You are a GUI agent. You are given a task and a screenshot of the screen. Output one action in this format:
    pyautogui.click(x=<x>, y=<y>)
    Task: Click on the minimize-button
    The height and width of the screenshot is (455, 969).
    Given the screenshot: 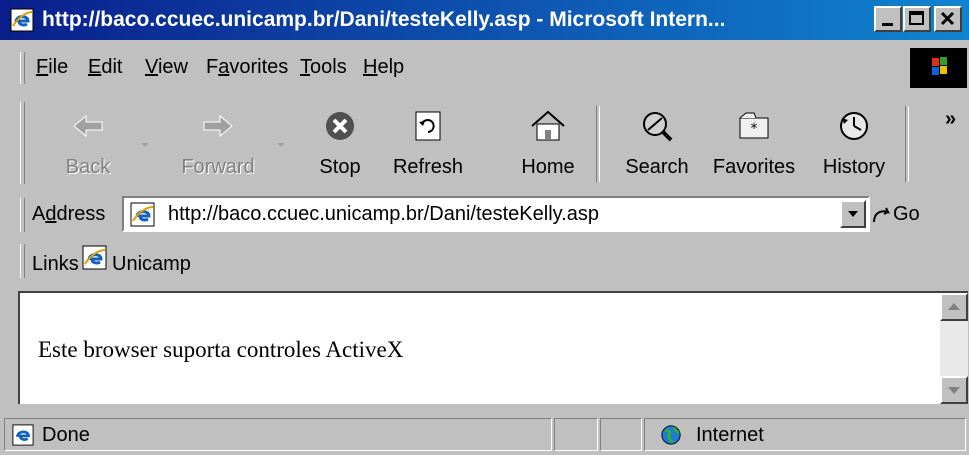 What is the action you would take?
    pyautogui.click(x=888, y=19)
    